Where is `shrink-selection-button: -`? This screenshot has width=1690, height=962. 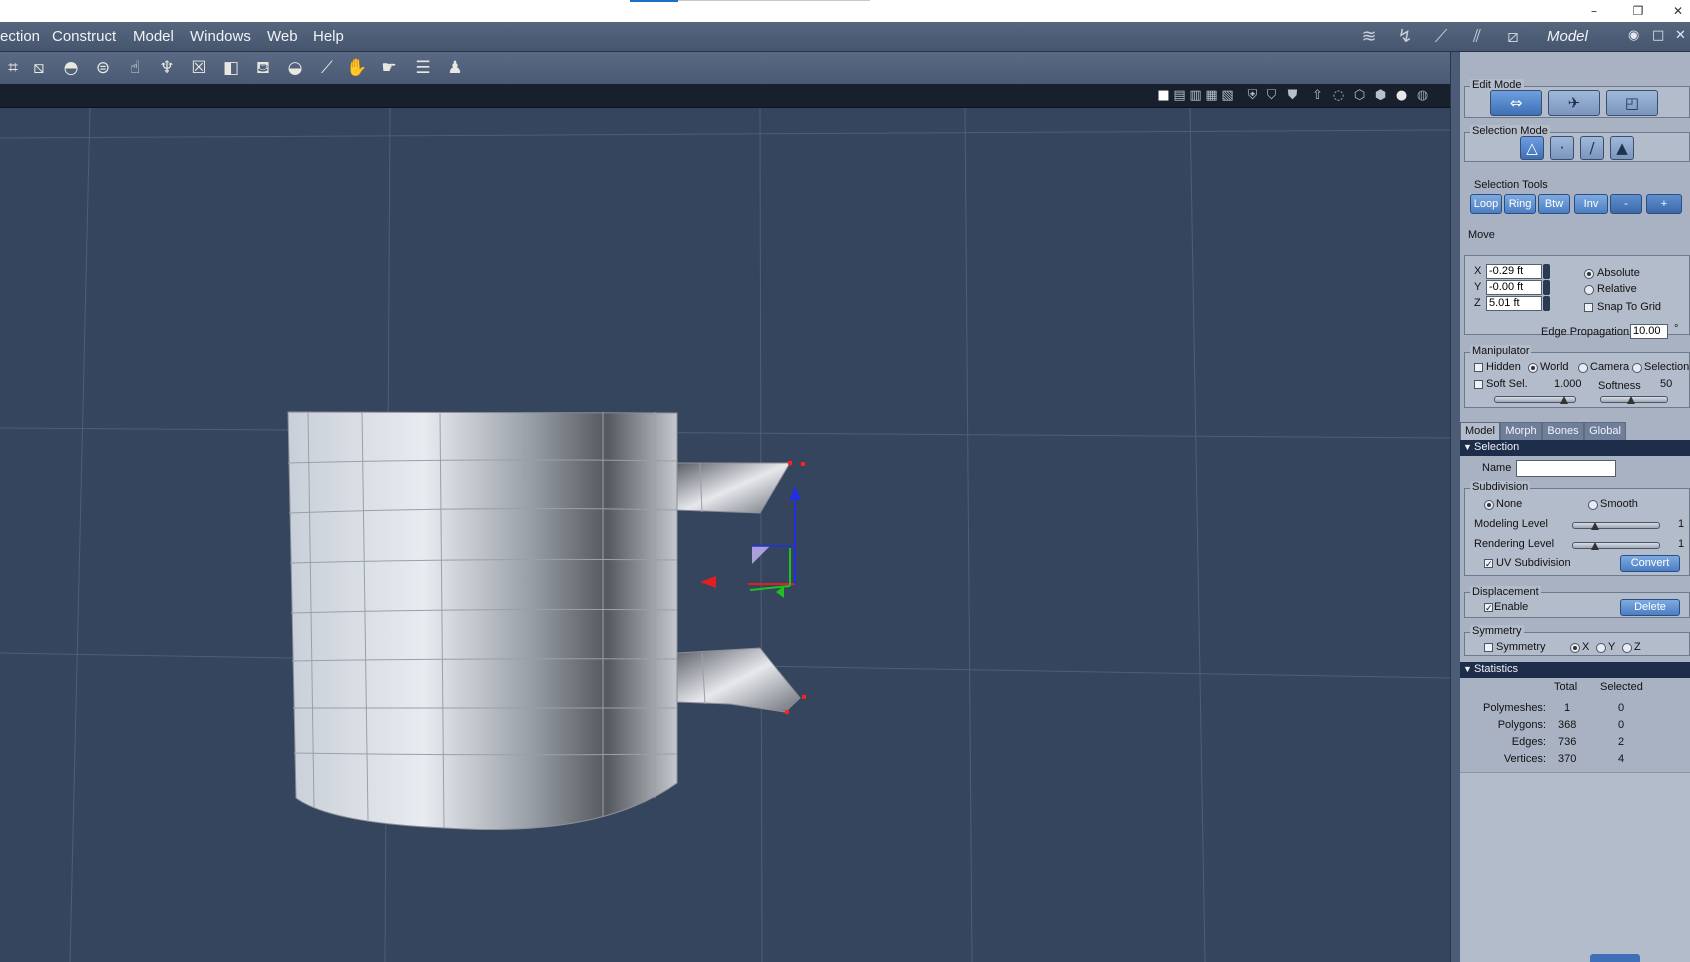 shrink-selection-button: - is located at coordinates (1626, 204).